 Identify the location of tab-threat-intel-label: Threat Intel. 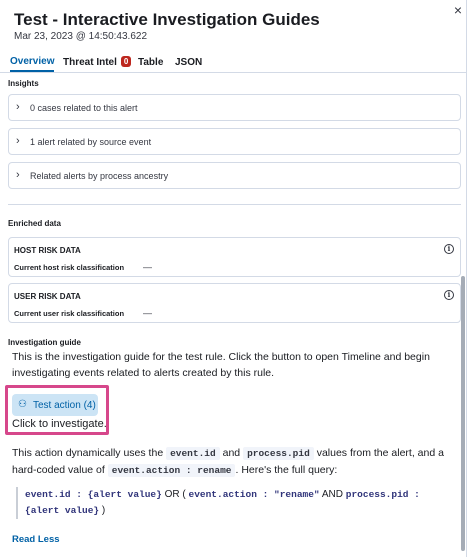
(90, 62).